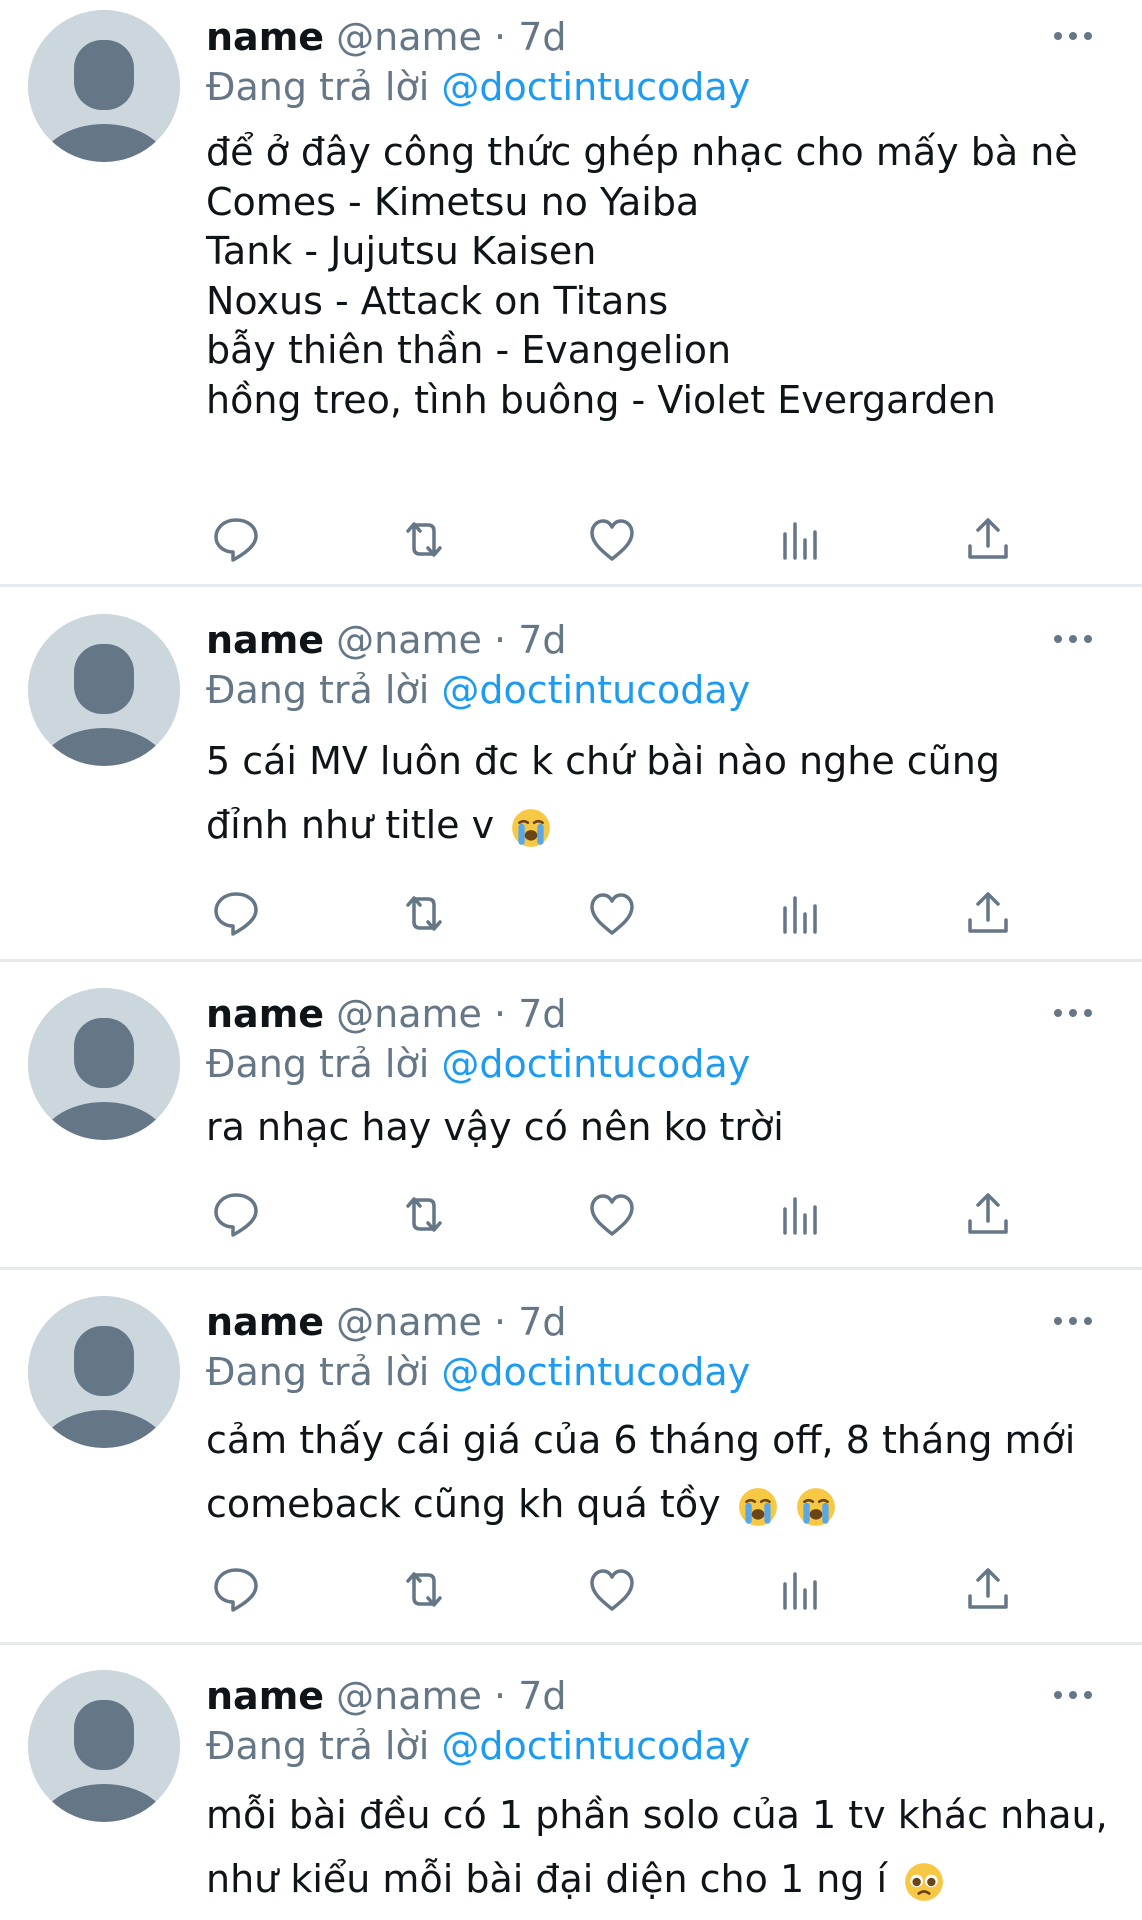  I want to click on tweet-text-line: bẫy thiên thần - Evangelion, so click(469, 350).